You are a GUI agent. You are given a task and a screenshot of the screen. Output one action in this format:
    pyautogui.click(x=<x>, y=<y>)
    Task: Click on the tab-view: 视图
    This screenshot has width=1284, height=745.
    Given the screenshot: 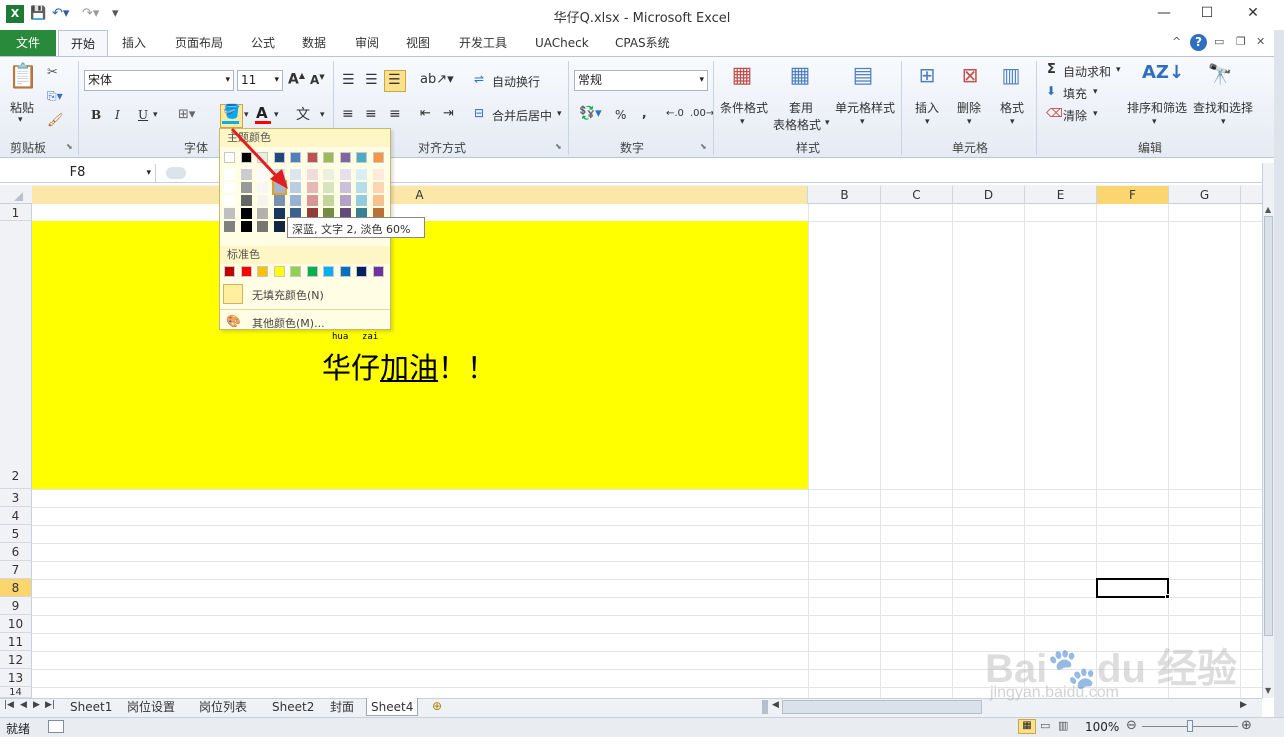 What is the action you would take?
    pyautogui.click(x=418, y=43)
    